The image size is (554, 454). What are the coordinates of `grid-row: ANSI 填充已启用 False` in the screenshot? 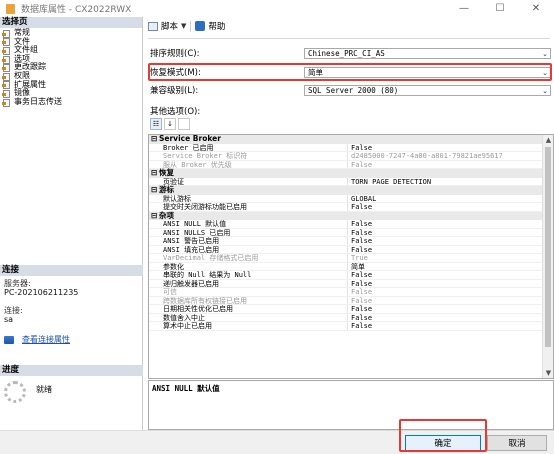 It's located at (346, 249).